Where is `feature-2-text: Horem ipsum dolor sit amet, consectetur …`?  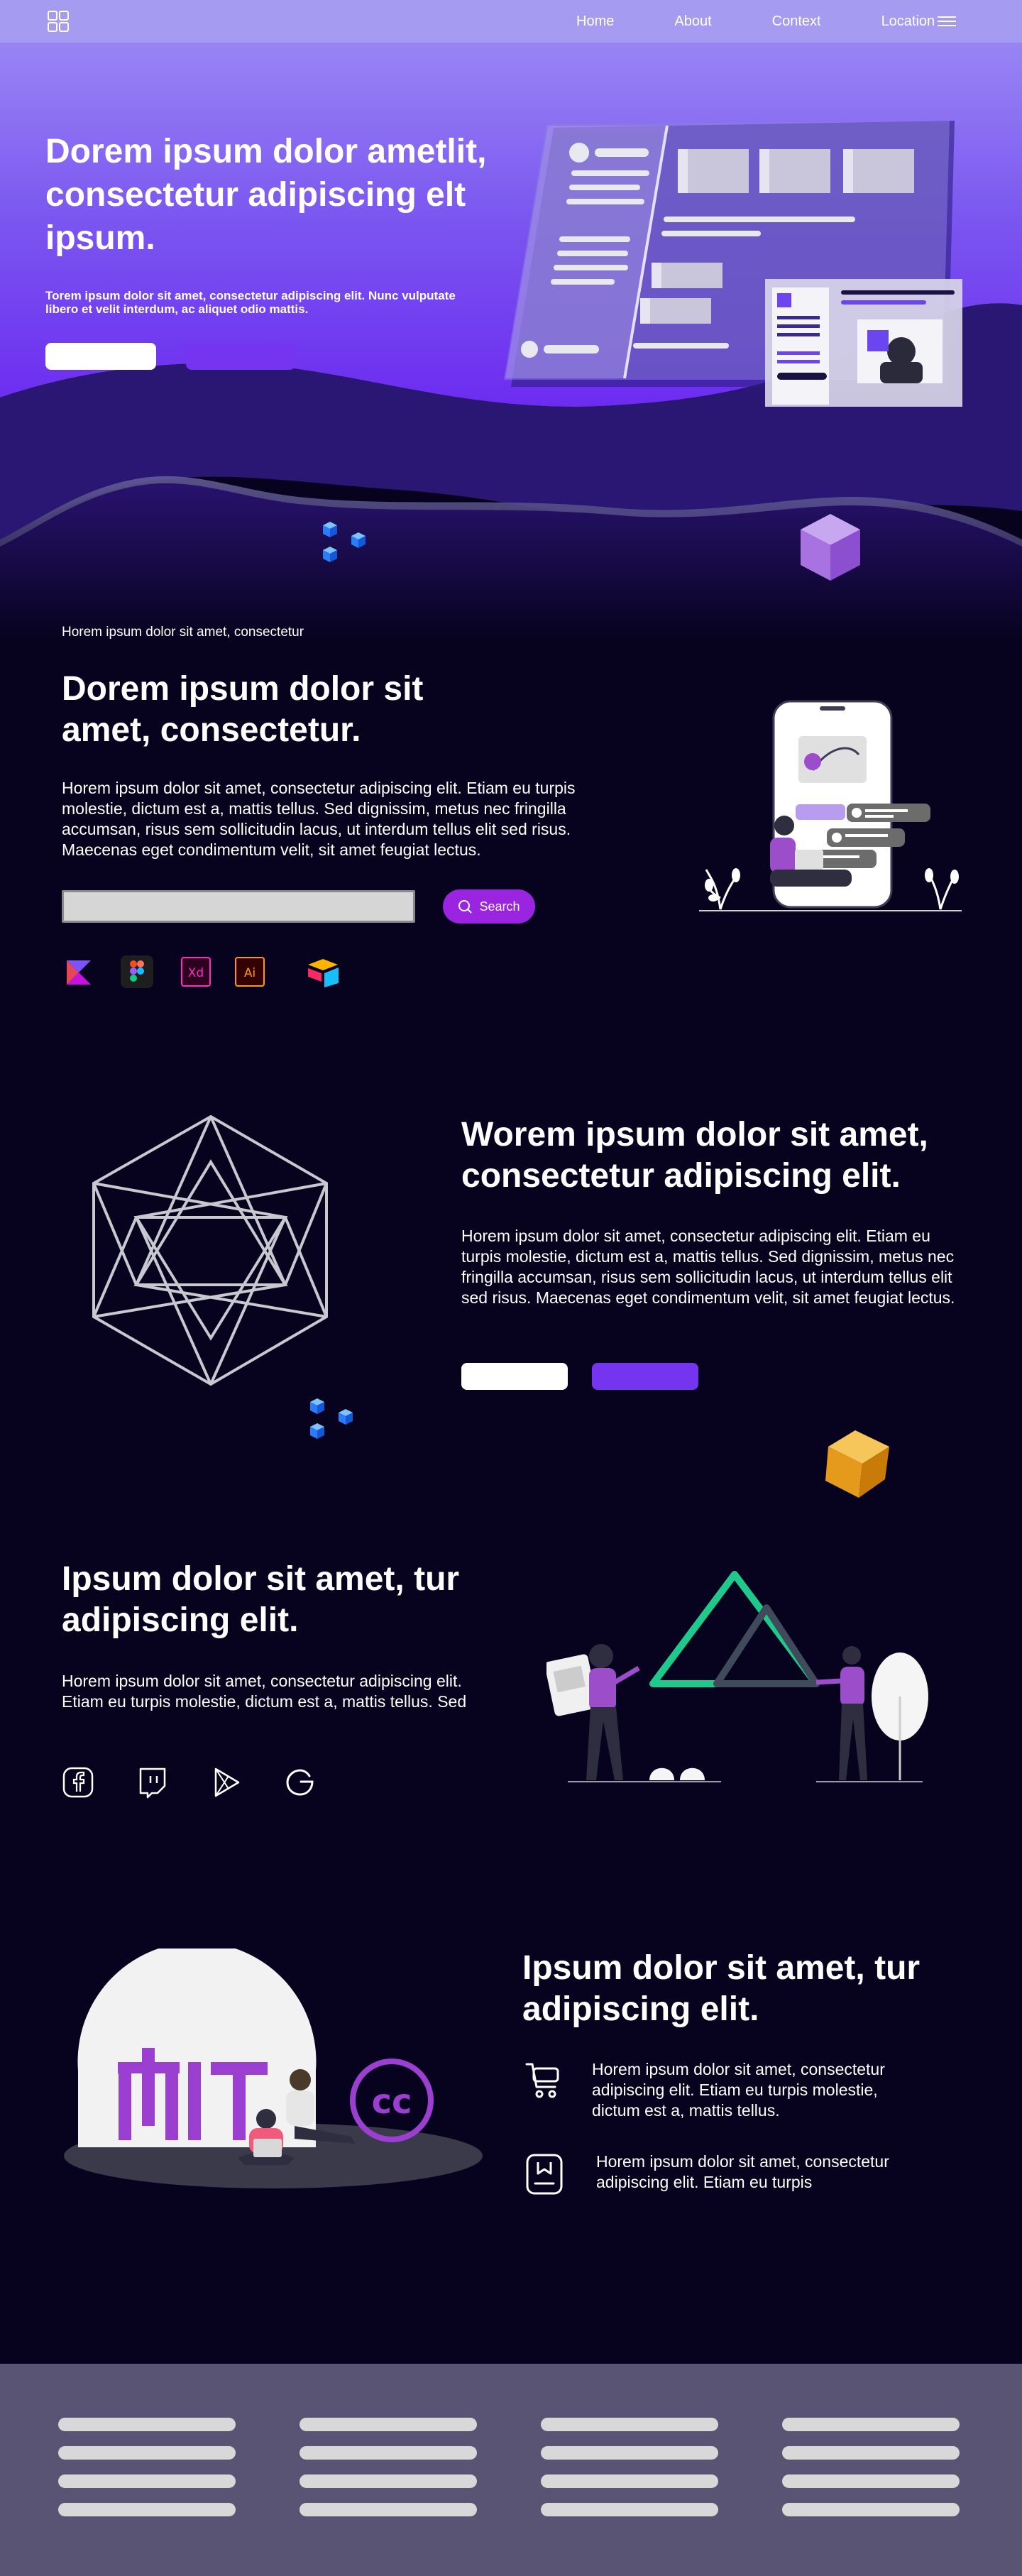 feature-2-text: Horem ipsum dolor sit amet, consectetur … is located at coordinates (743, 2171).